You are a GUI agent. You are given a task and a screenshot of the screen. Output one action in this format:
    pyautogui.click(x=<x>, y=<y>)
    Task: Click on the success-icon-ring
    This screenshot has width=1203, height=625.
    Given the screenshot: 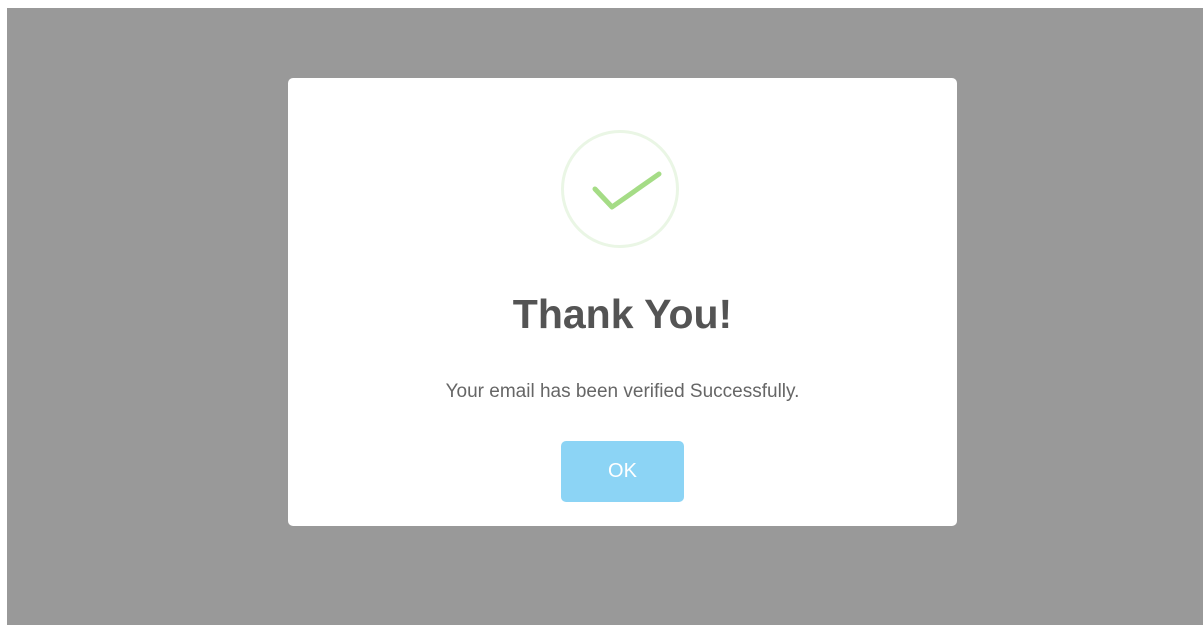 What is the action you would take?
    pyautogui.click(x=620, y=189)
    